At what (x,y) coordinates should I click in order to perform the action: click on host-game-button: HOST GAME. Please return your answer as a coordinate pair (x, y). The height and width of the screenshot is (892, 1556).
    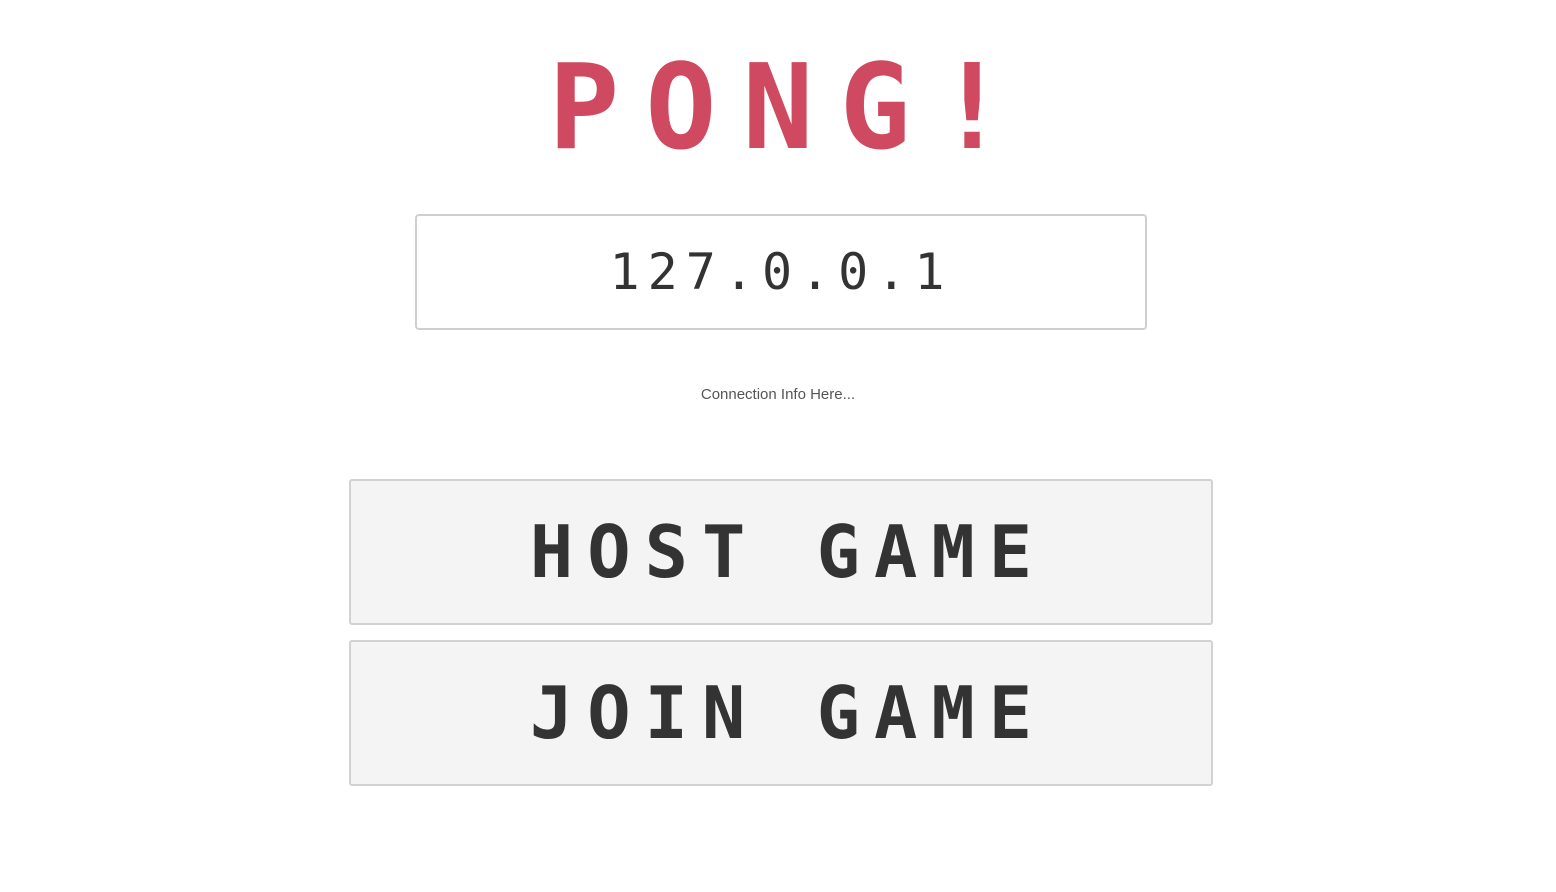
    Looking at the image, I should click on (781, 552).